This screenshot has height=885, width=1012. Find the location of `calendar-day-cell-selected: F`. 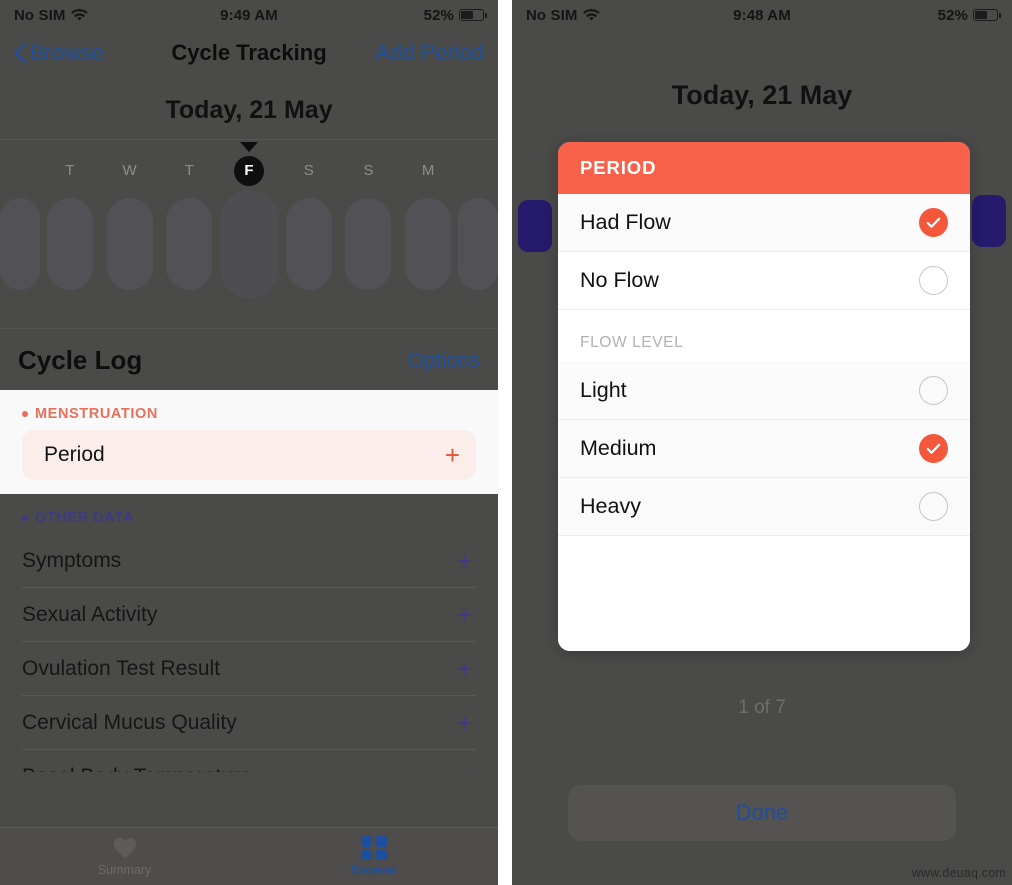

calendar-day-cell-selected: F is located at coordinates (249, 227).